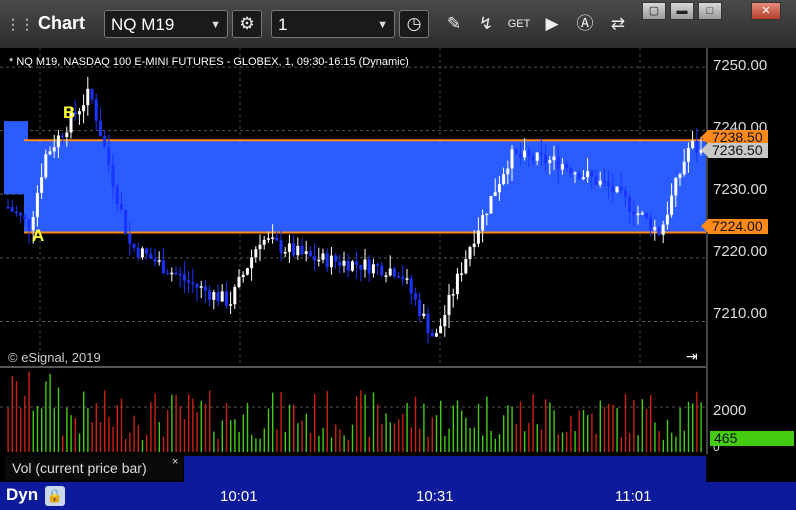 The height and width of the screenshot is (510, 796). Describe the element at coordinates (247, 24) in the screenshot. I see `settings-gear-icon: ⚙` at that location.